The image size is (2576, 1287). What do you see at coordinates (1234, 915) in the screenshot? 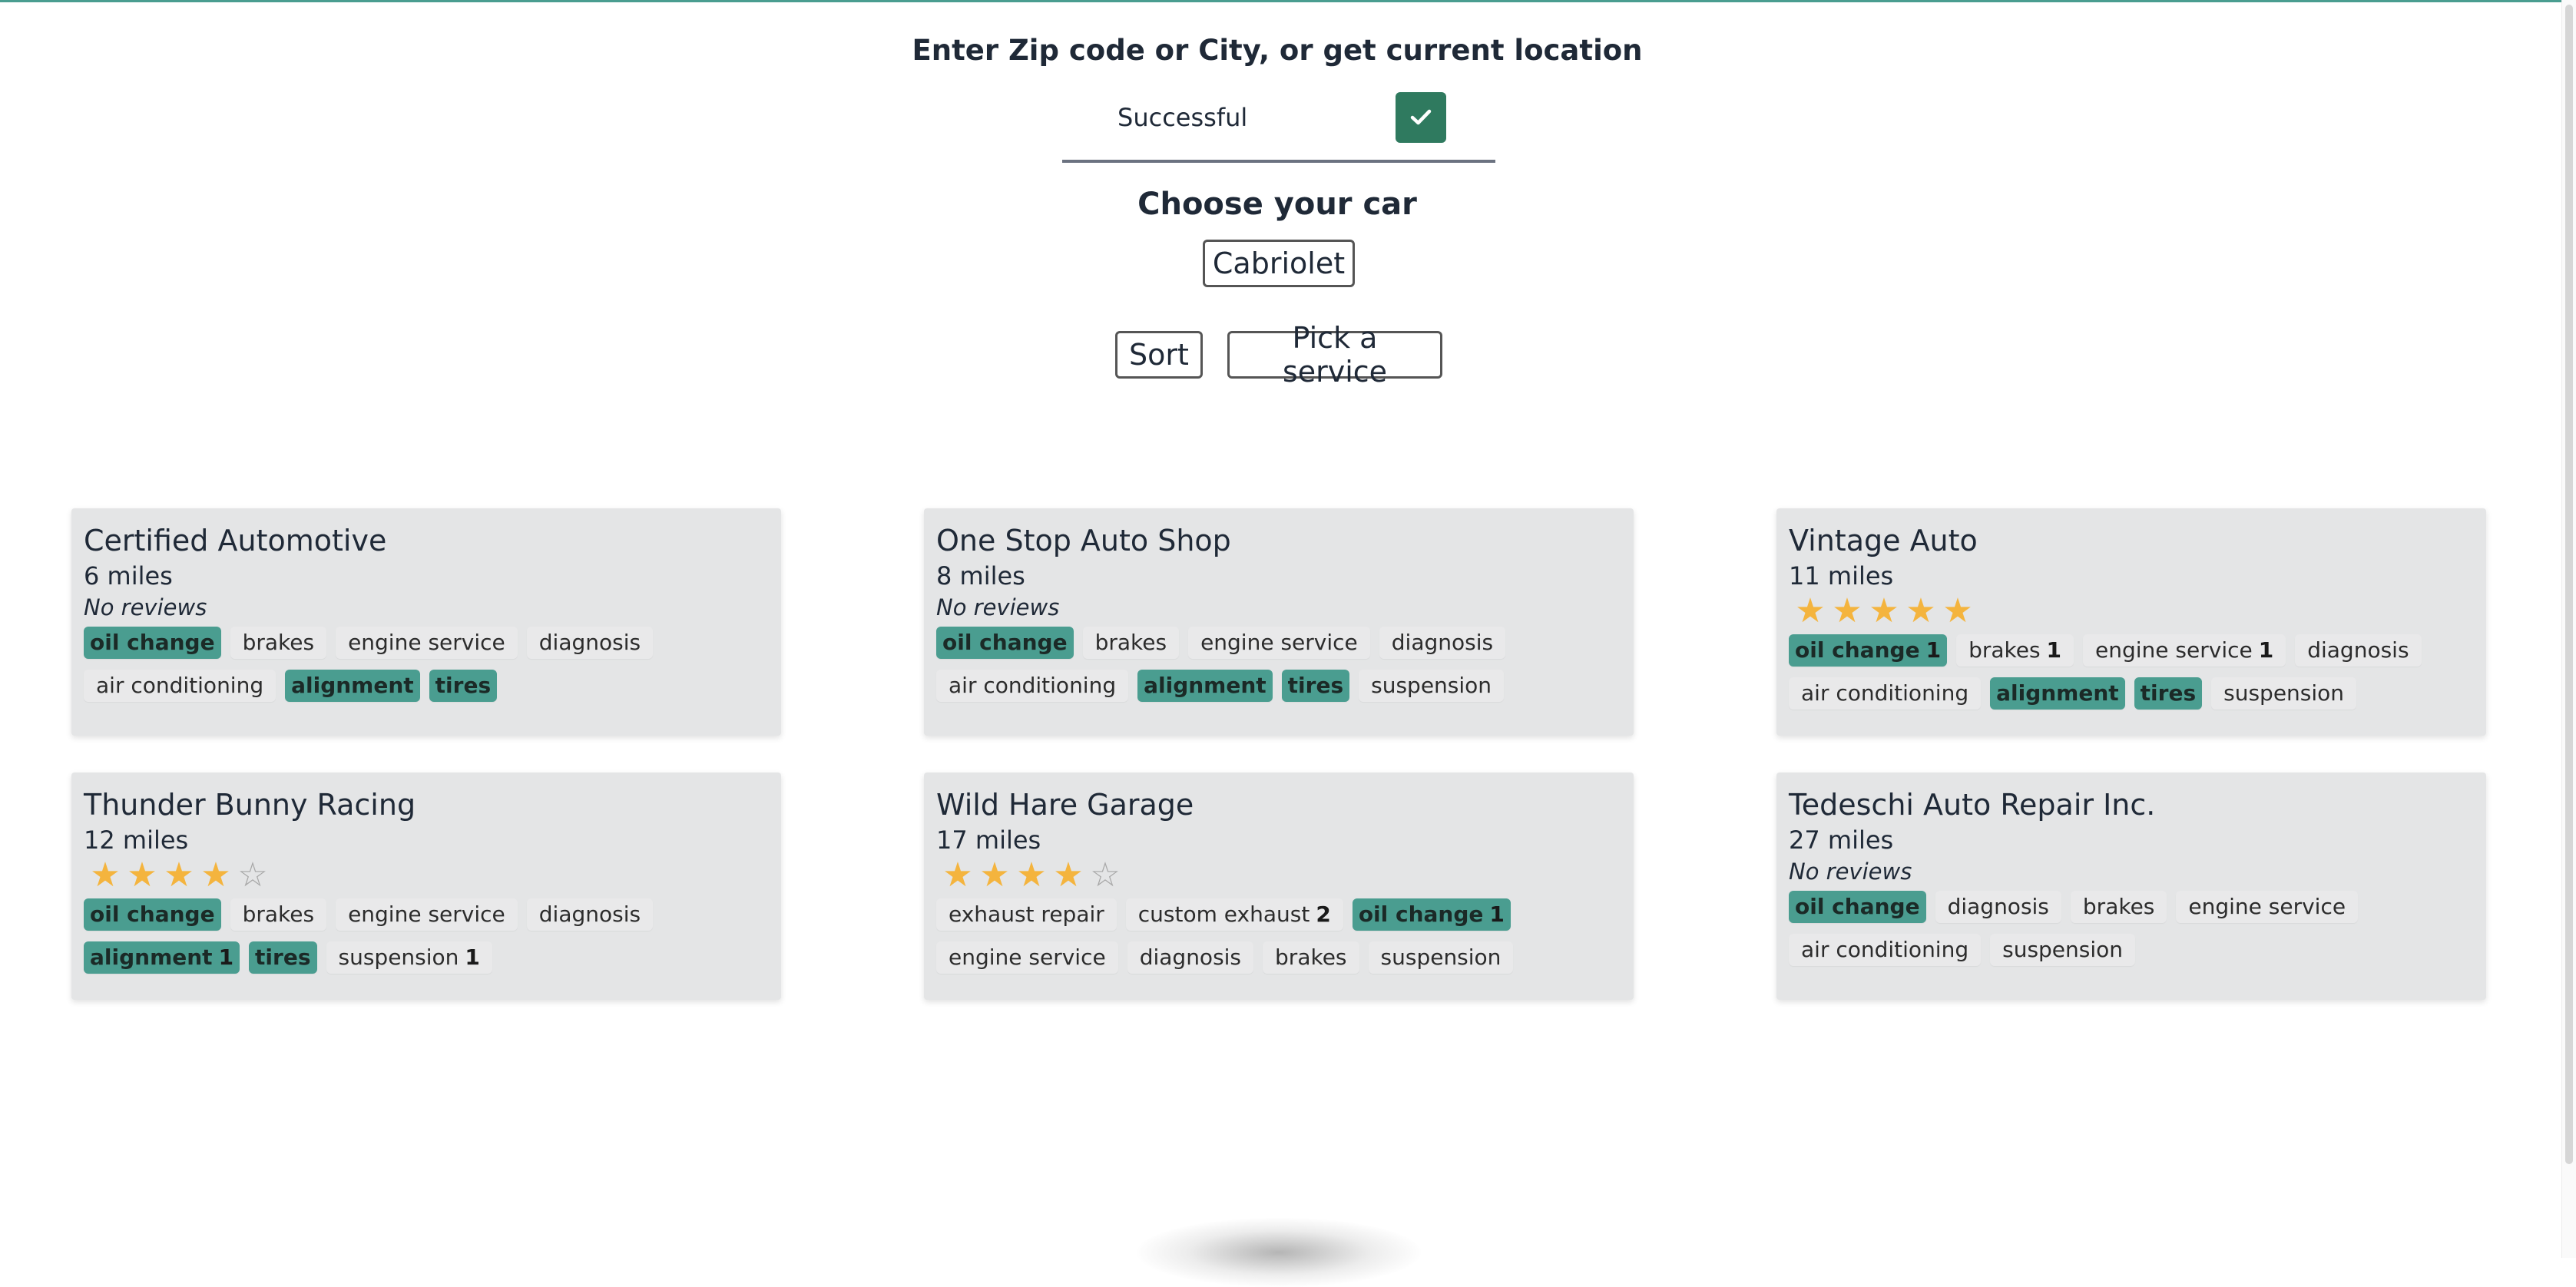
I see `service-tag: custom exhaust 2` at bounding box center [1234, 915].